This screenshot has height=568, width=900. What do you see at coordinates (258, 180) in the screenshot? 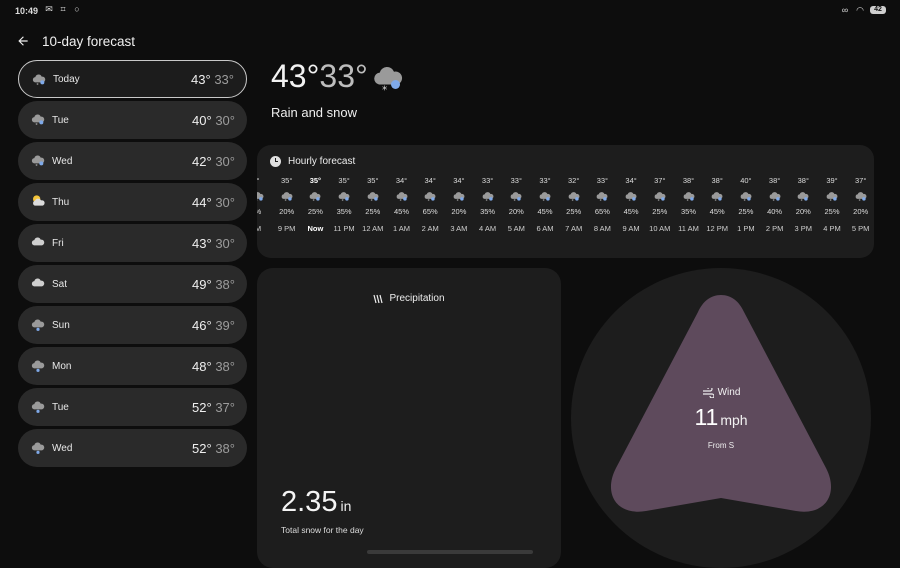
I see `hourly-temp: °` at bounding box center [258, 180].